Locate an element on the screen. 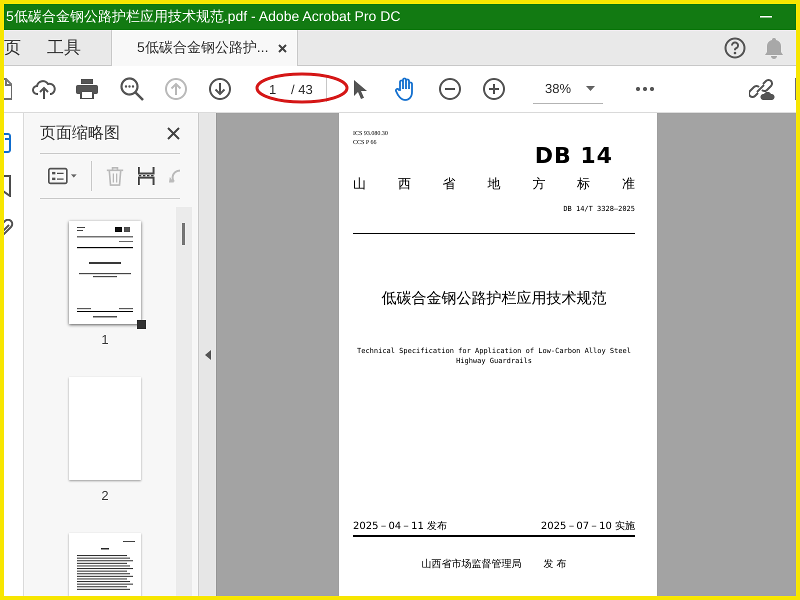 The image size is (800, 600). panel-title: 页面缩略图 is located at coordinates (80, 134).